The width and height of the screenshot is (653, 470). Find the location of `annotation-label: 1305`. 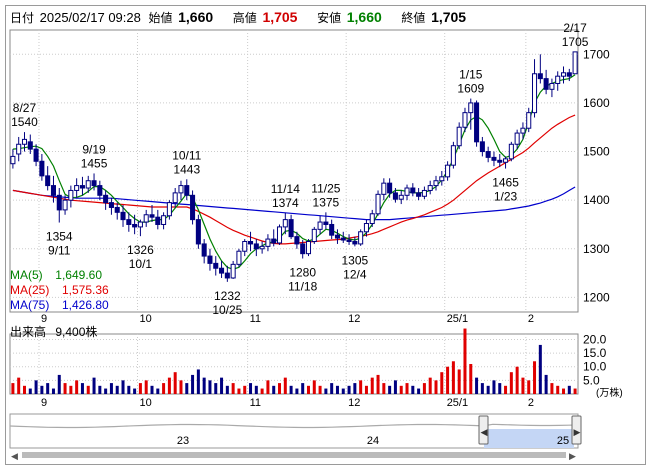

annotation-label: 1305 is located at coordinates (355, 260).